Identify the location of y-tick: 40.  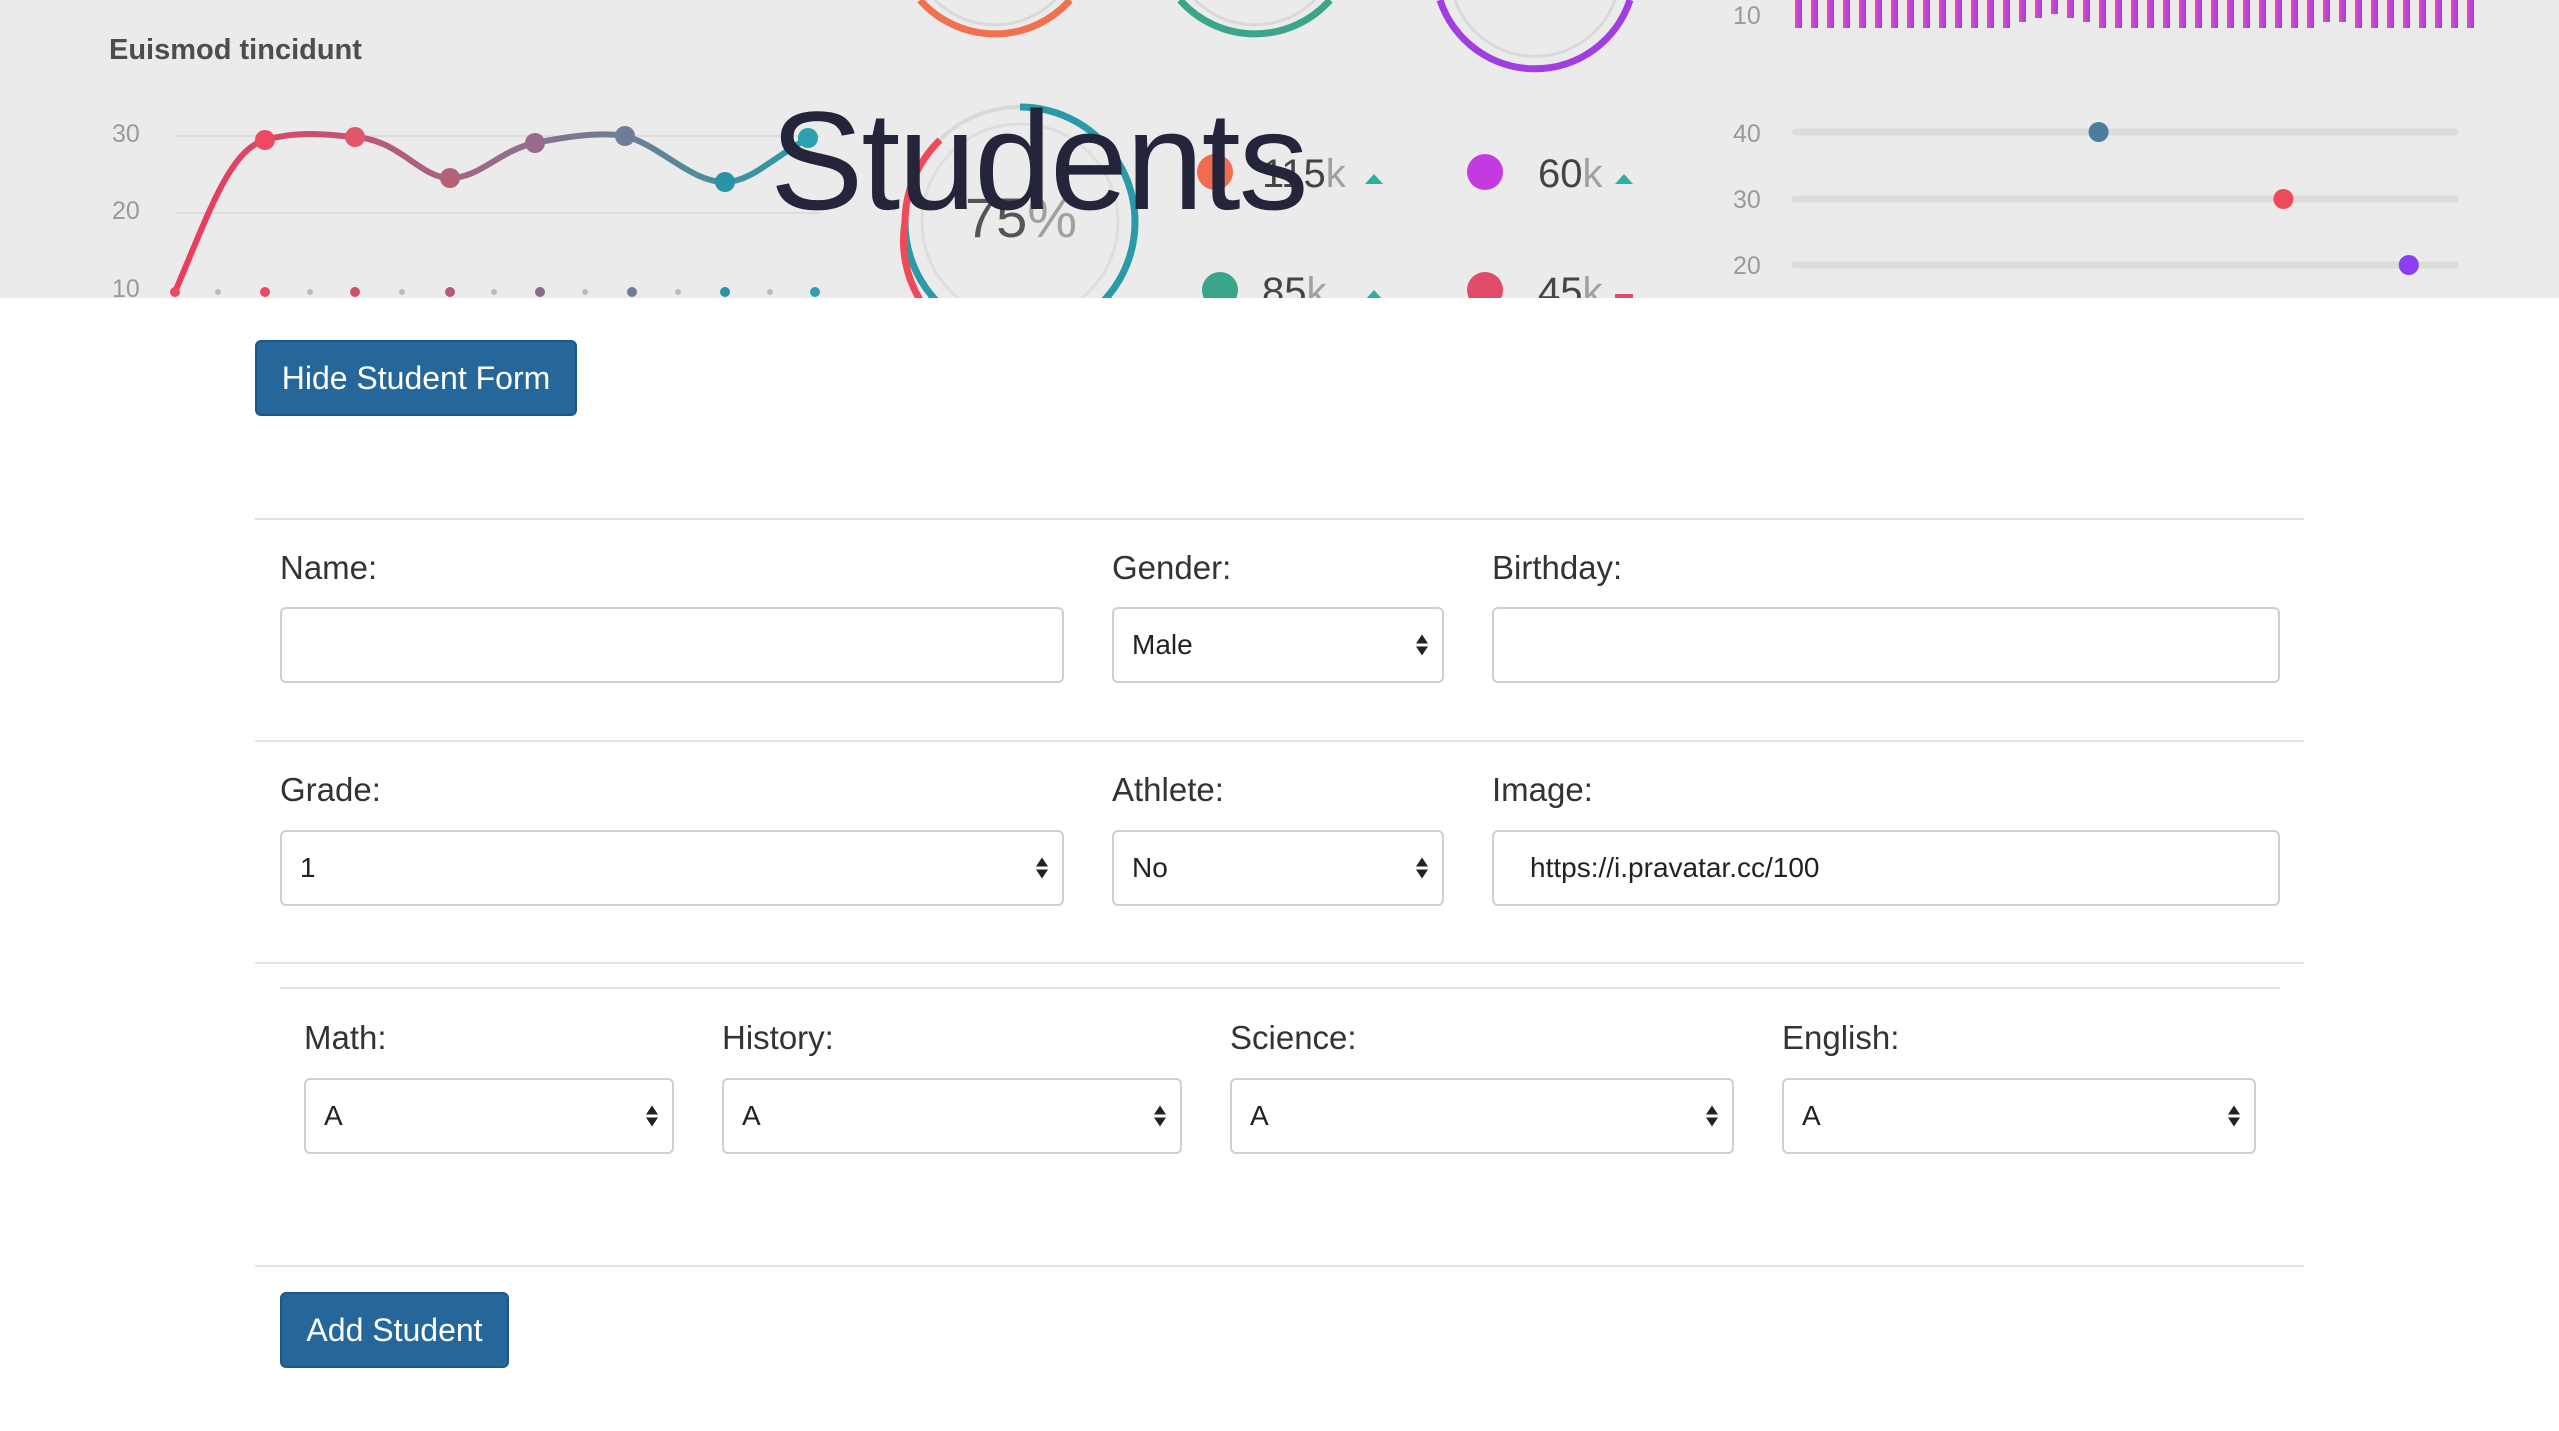
(1747, 134).